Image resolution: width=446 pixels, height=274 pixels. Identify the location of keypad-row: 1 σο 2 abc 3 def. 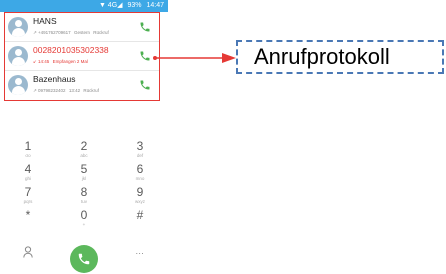
(84, 151).